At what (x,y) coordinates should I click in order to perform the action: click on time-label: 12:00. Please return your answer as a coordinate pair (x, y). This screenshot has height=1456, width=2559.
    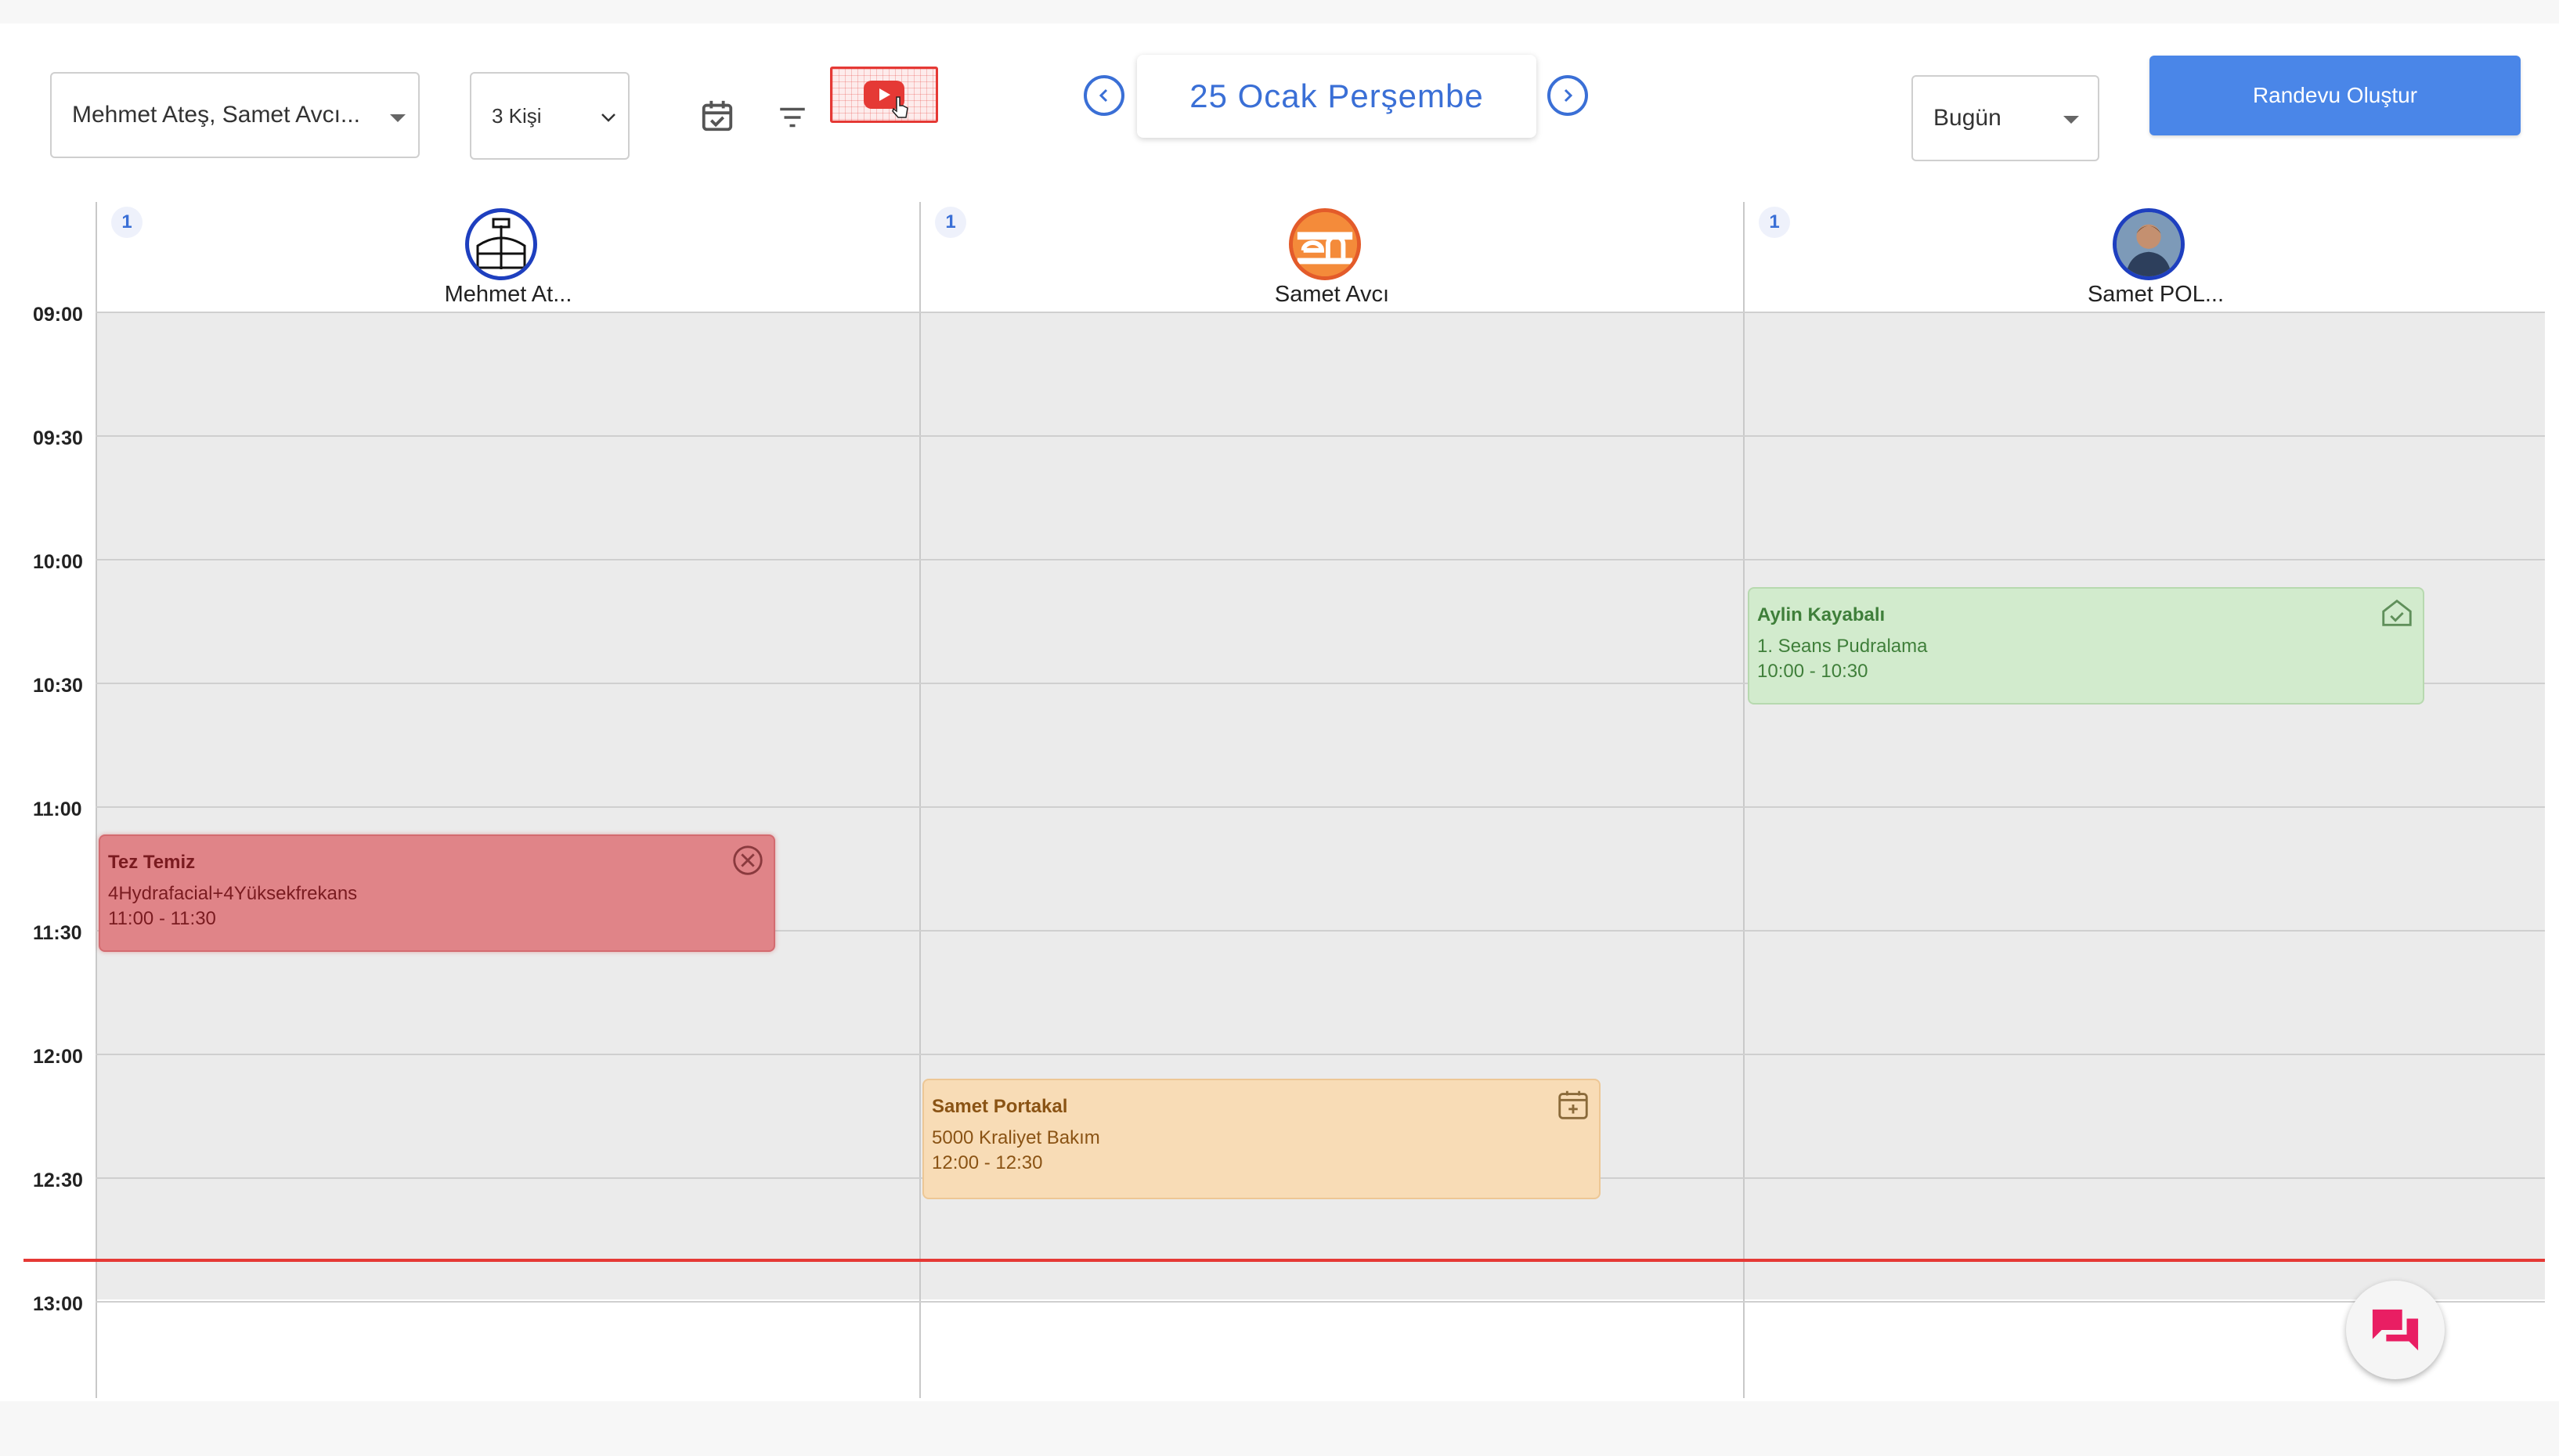
    Looking at the image, I should click on (58, 1057).